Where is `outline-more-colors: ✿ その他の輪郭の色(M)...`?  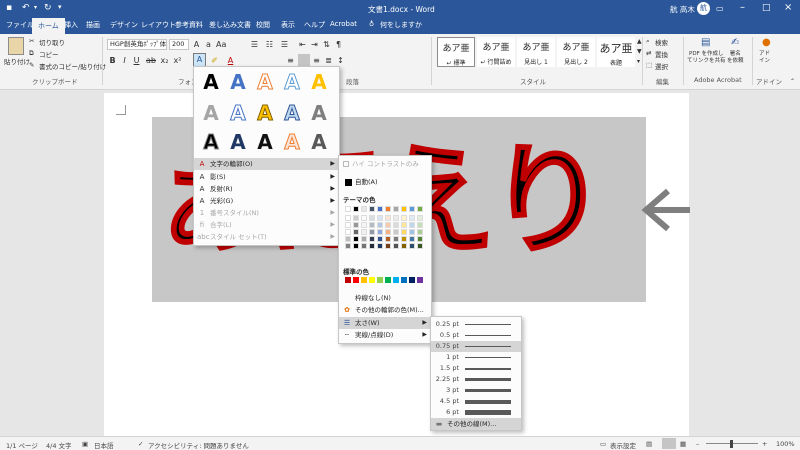
outline-more-colors: ✿ その他の輪郭の色(M)... is located at coordinates (385, 310).